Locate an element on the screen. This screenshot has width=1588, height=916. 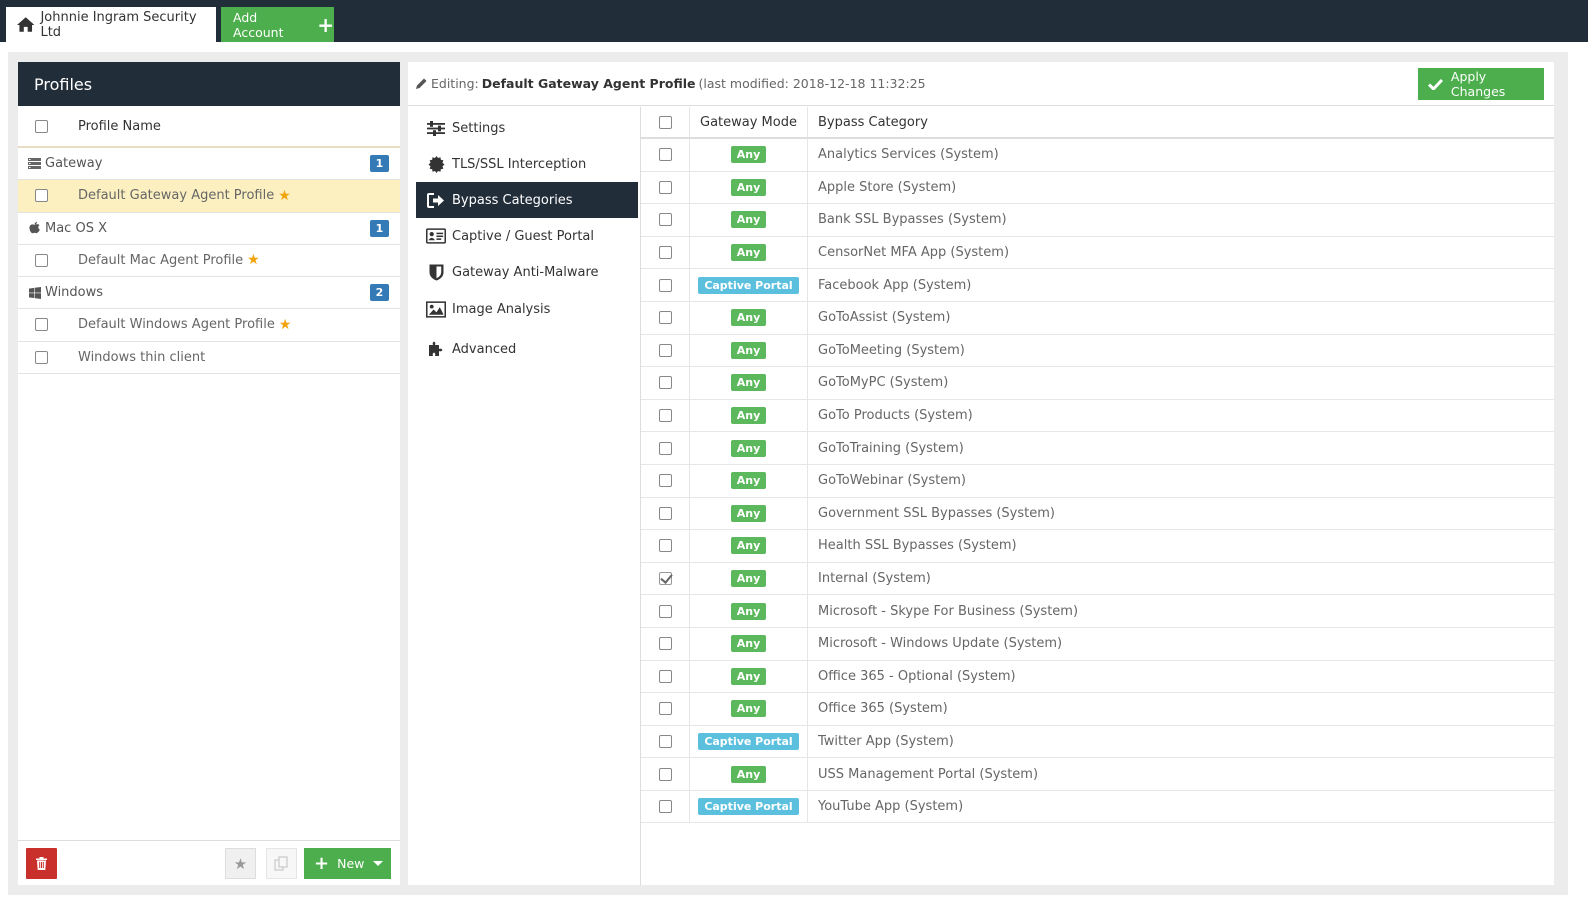
profile-group-windows: Windows 2 is located at coordinates (209, 293).